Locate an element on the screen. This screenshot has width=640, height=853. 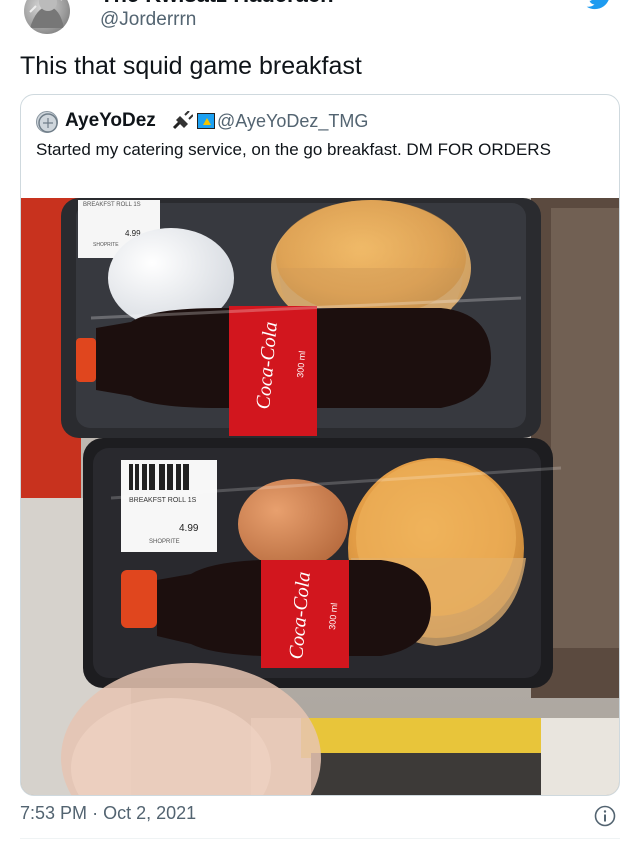
label-bottom-line1: BREAKFST ROLL 1S is located at coordinates (163, 500).